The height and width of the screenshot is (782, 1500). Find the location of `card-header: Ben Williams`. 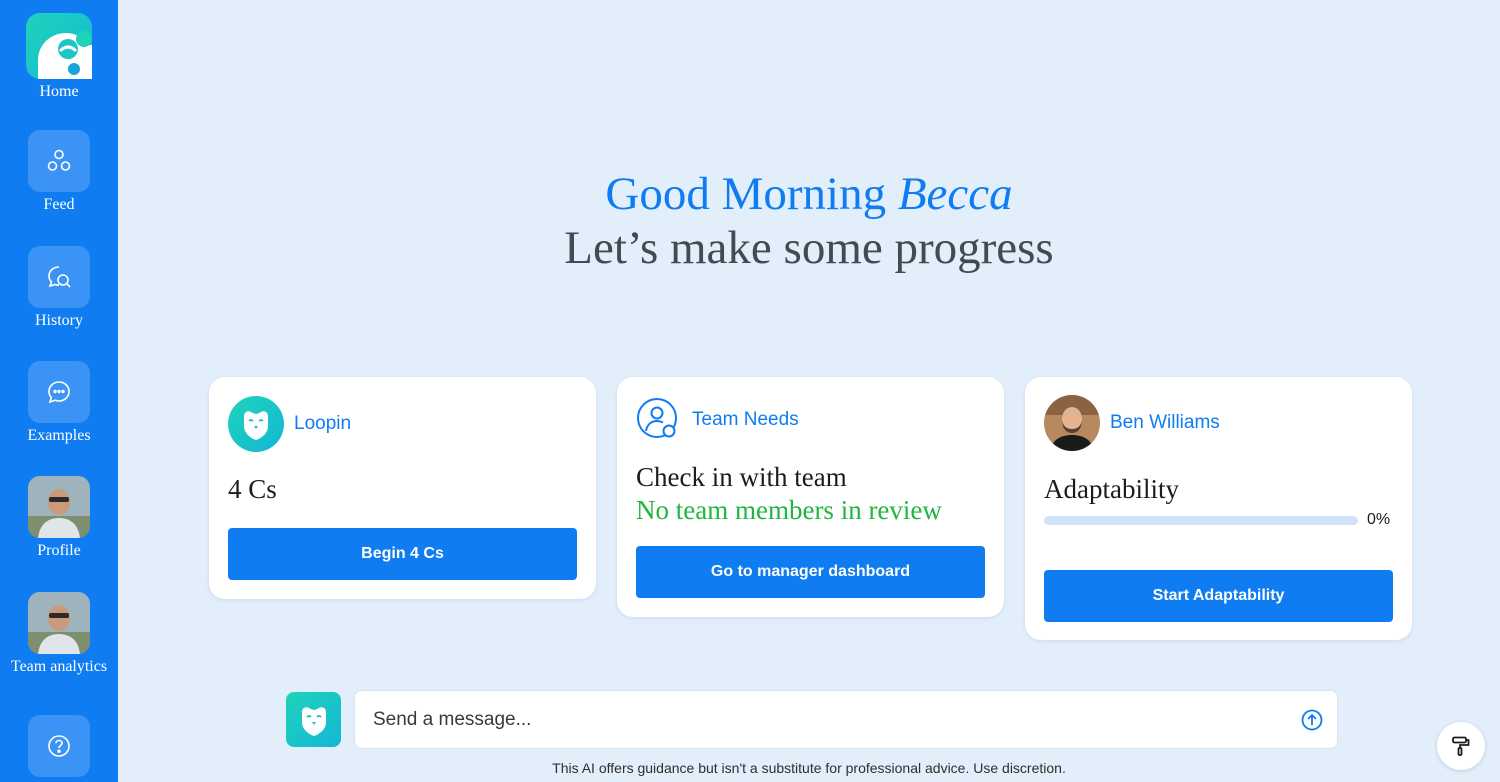

card-header: Ben Williams is located at coordinates (1132, 423).